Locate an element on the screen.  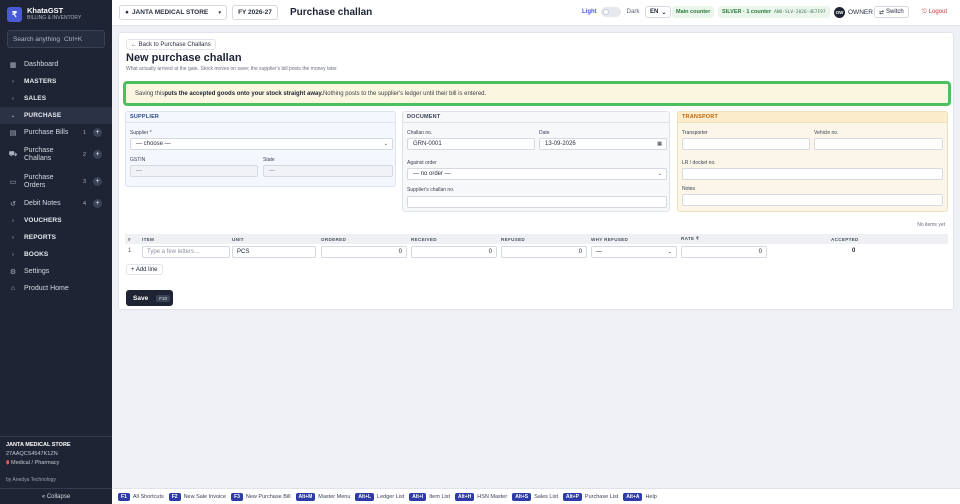
sidebar-section-masters: › MASTERS is located at coordinates (56, 81).